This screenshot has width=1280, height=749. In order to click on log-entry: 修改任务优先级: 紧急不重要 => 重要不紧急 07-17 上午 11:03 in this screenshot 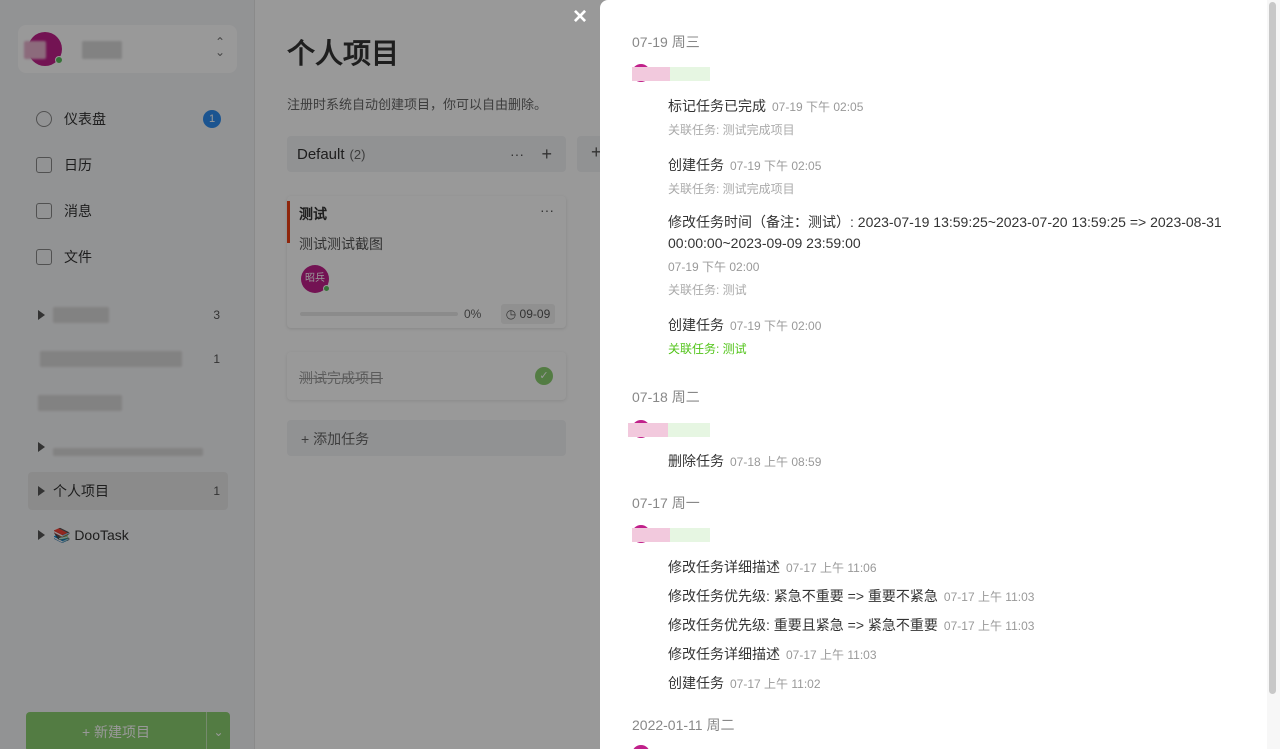, I will do `click(851, 596)`.